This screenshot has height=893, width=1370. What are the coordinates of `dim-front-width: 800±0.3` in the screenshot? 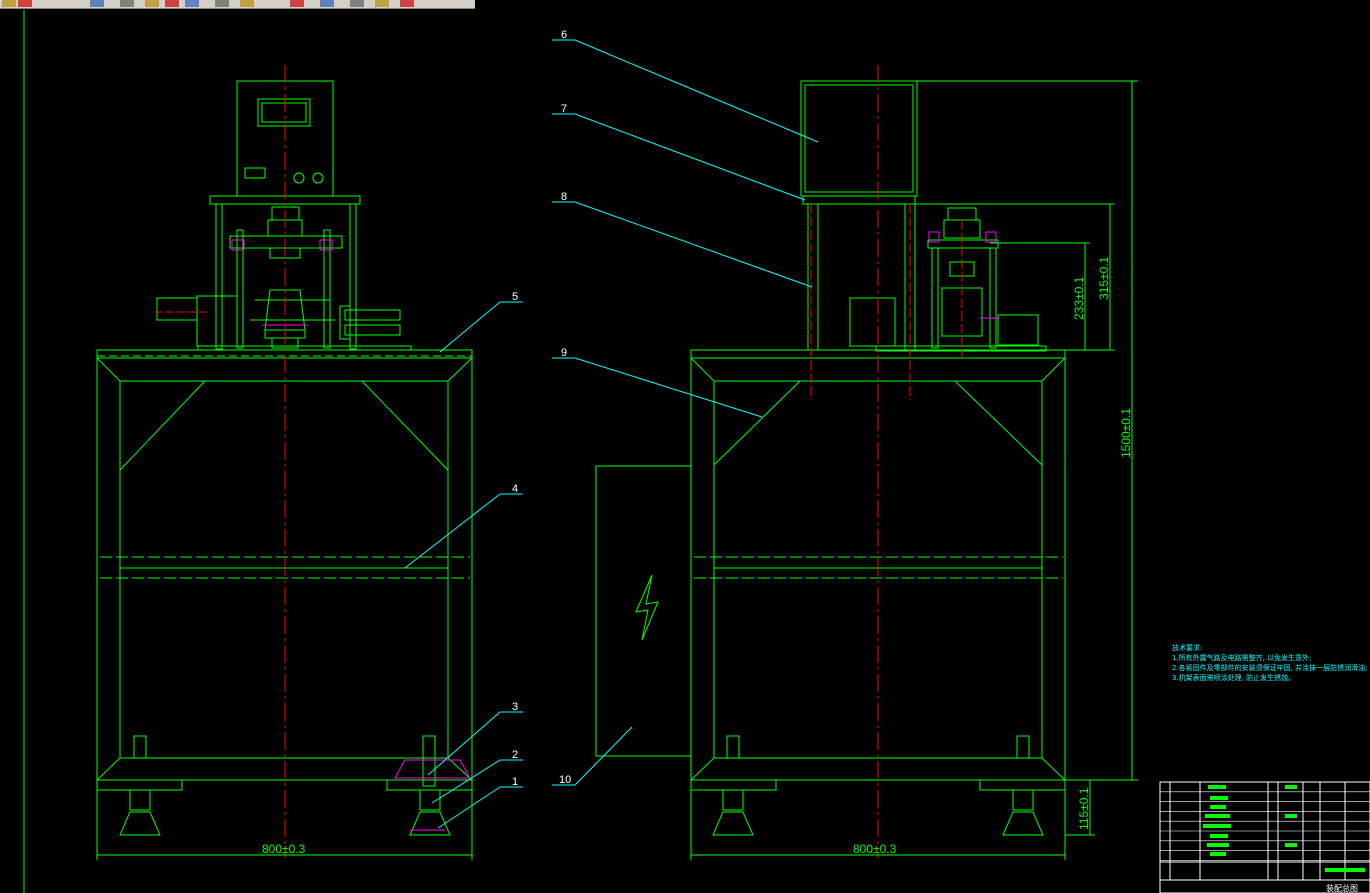 It's located at (284, 849).